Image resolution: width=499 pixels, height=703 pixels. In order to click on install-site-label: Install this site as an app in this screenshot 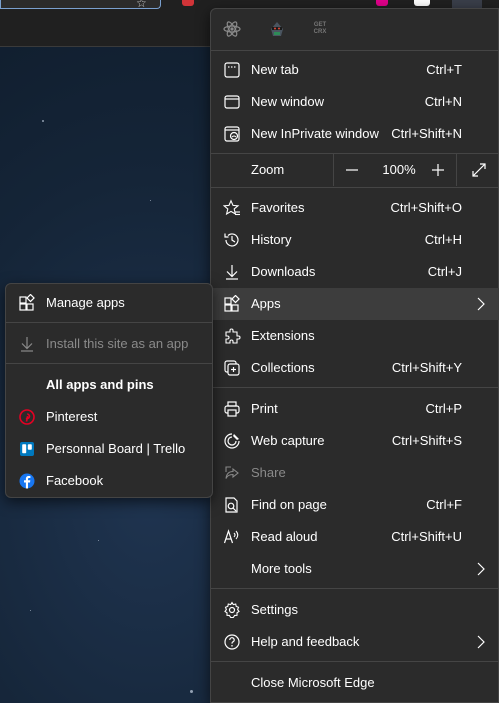, I will do `click(117, 343)`.